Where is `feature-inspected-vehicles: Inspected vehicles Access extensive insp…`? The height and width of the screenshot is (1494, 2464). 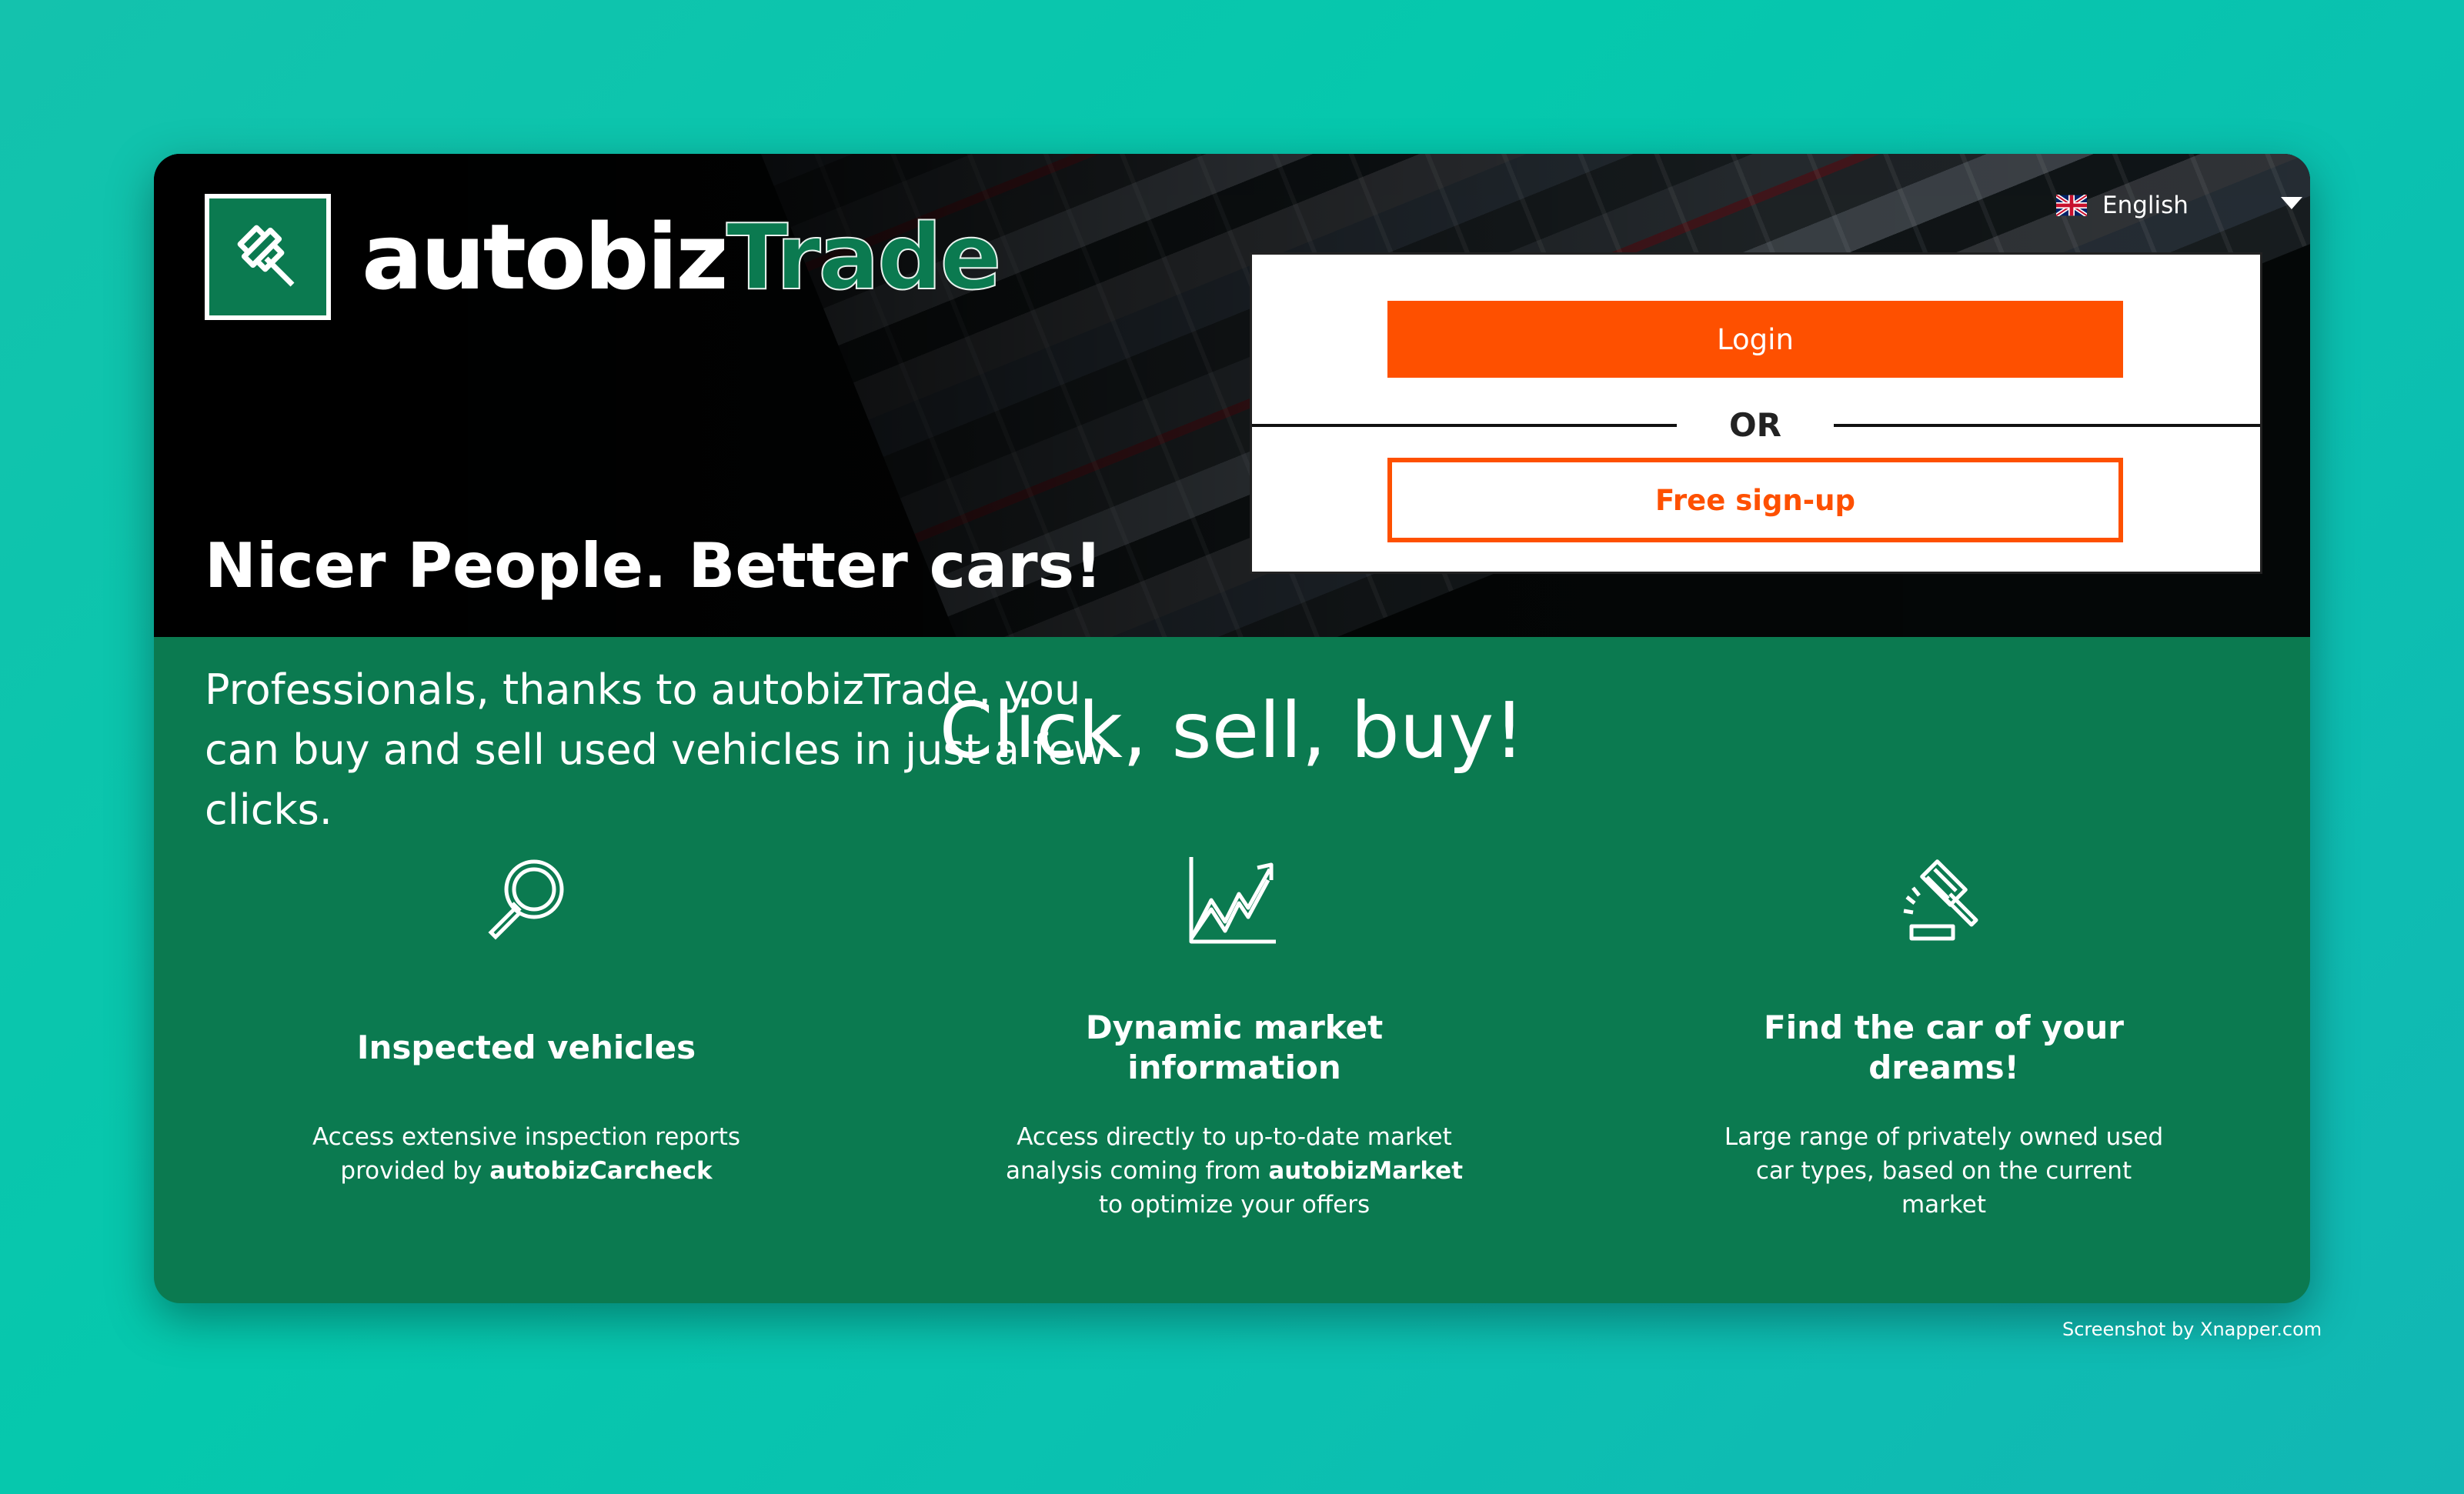 feature-inspected-vehicles: Inspected vehicles Access extensive insp… is located at coordinates (526, 1017).